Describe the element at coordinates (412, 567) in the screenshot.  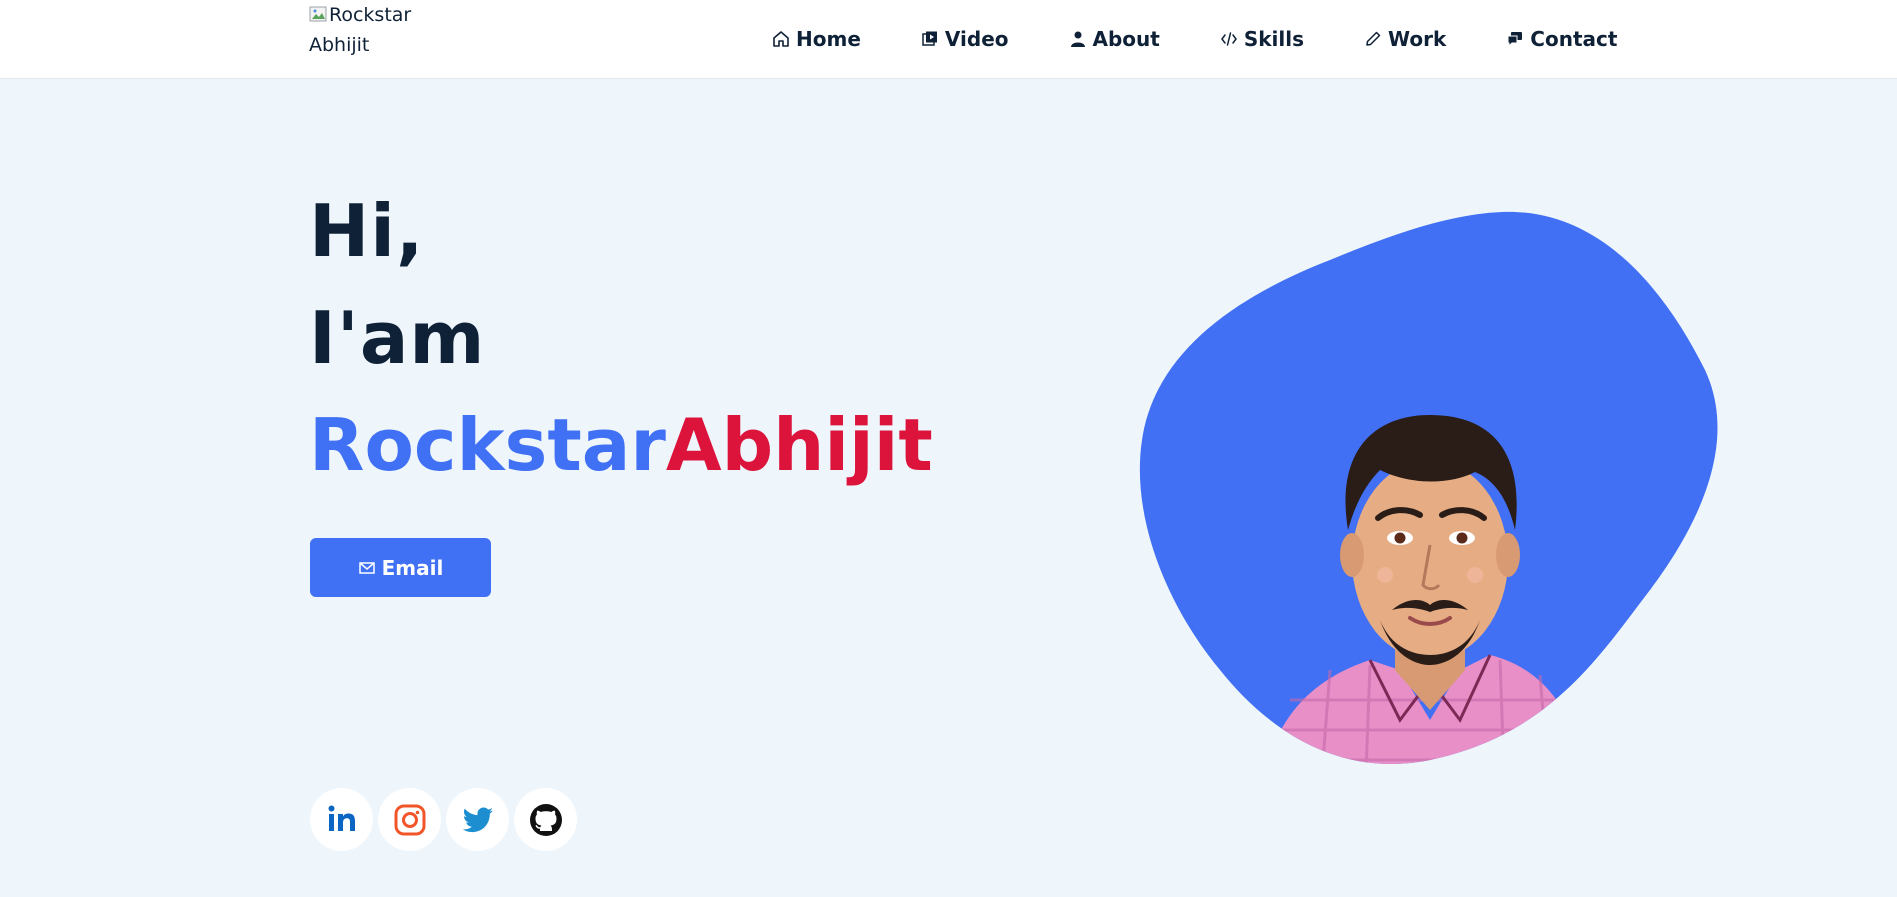
I see `email-button-label: Email` at that location.